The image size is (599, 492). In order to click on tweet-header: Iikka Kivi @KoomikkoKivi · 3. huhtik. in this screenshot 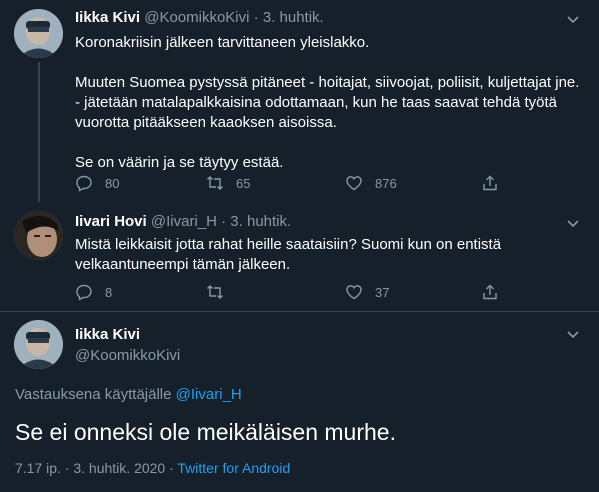, I will do `click(199, 17)`.